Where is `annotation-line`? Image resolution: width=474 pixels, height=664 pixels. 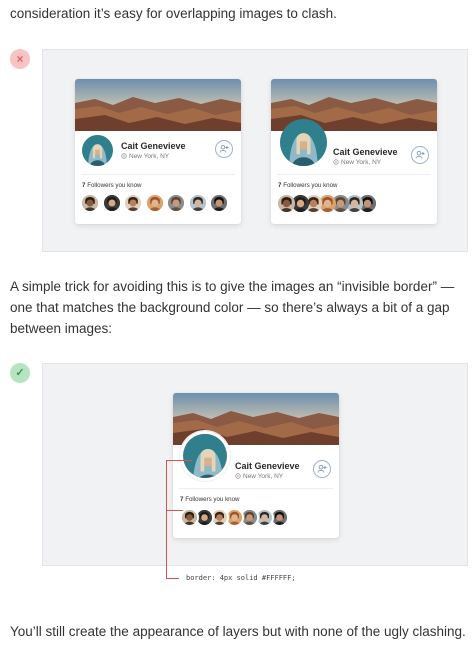
annotation-line is located at coordinates (166, 519).